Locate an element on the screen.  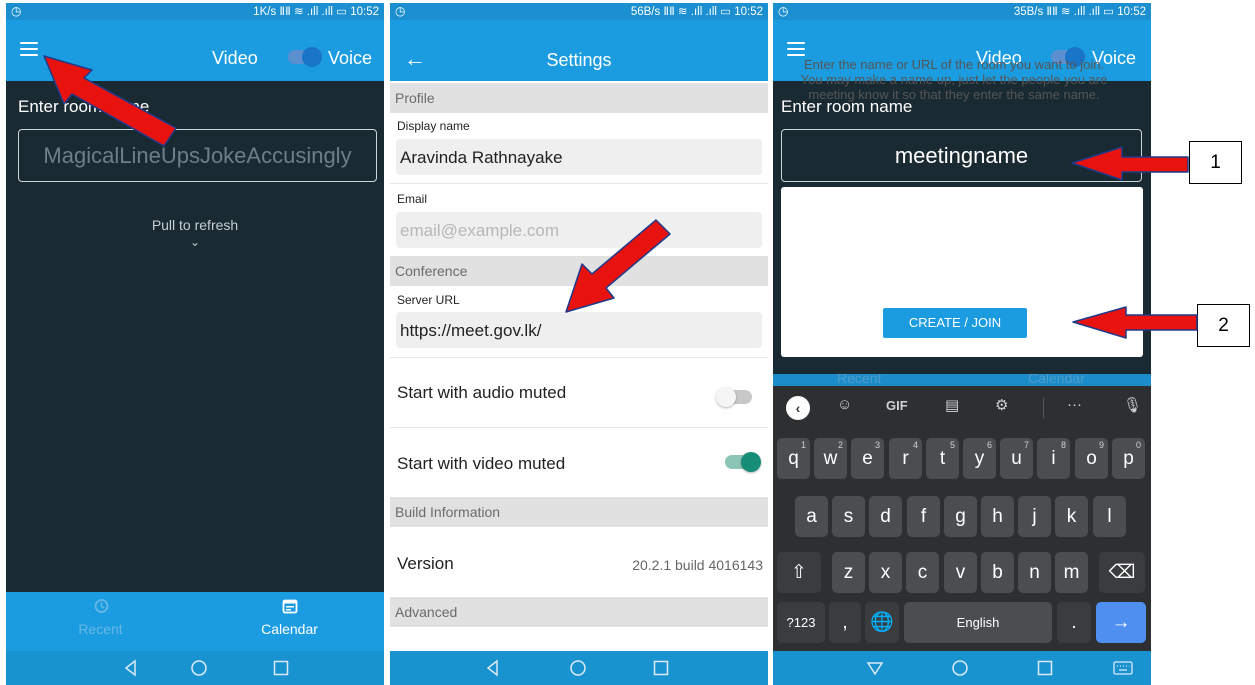
tab-calendar-label: Calendar is located at coordinates (289, 629).